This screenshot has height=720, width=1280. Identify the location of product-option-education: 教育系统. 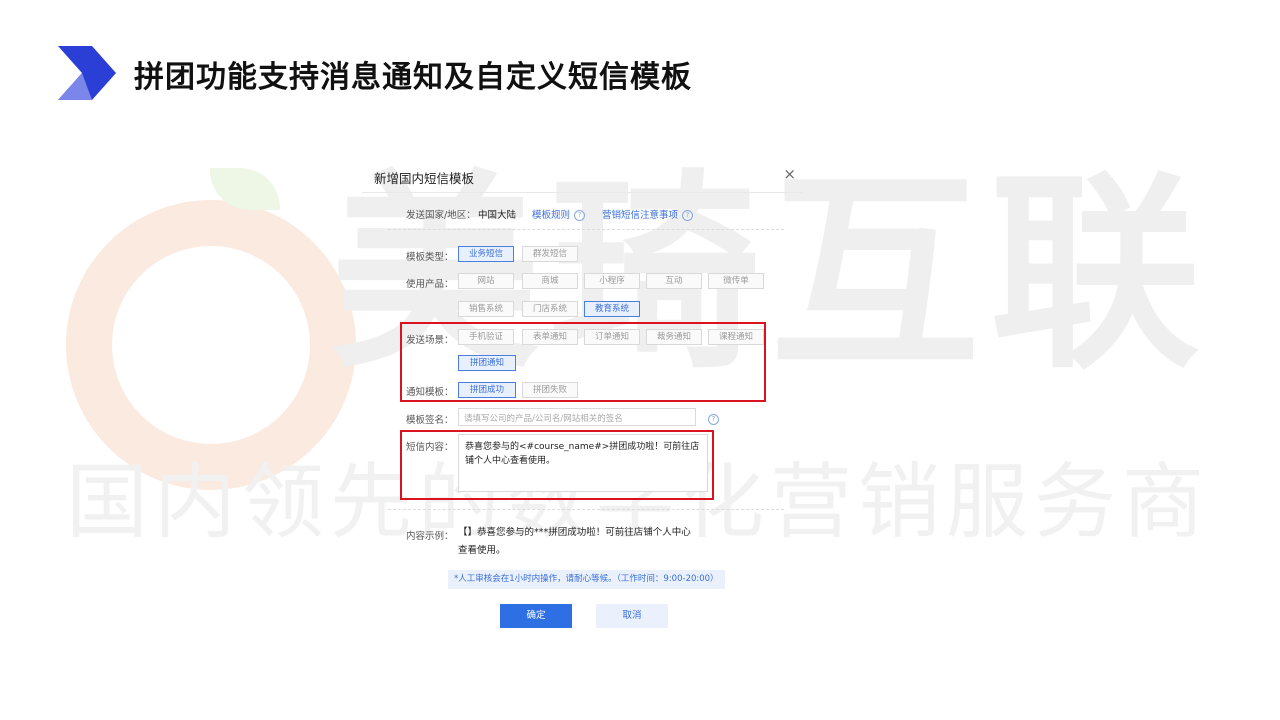
(612, 309).